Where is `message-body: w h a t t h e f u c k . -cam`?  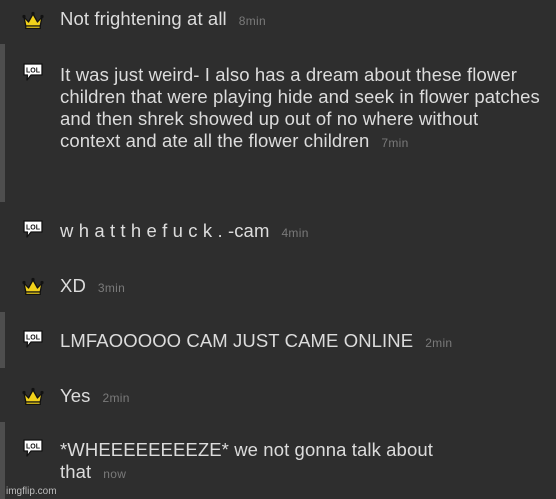
message-body: w h a t t h e f u c k . -cam is located at coordinates (165, 230).